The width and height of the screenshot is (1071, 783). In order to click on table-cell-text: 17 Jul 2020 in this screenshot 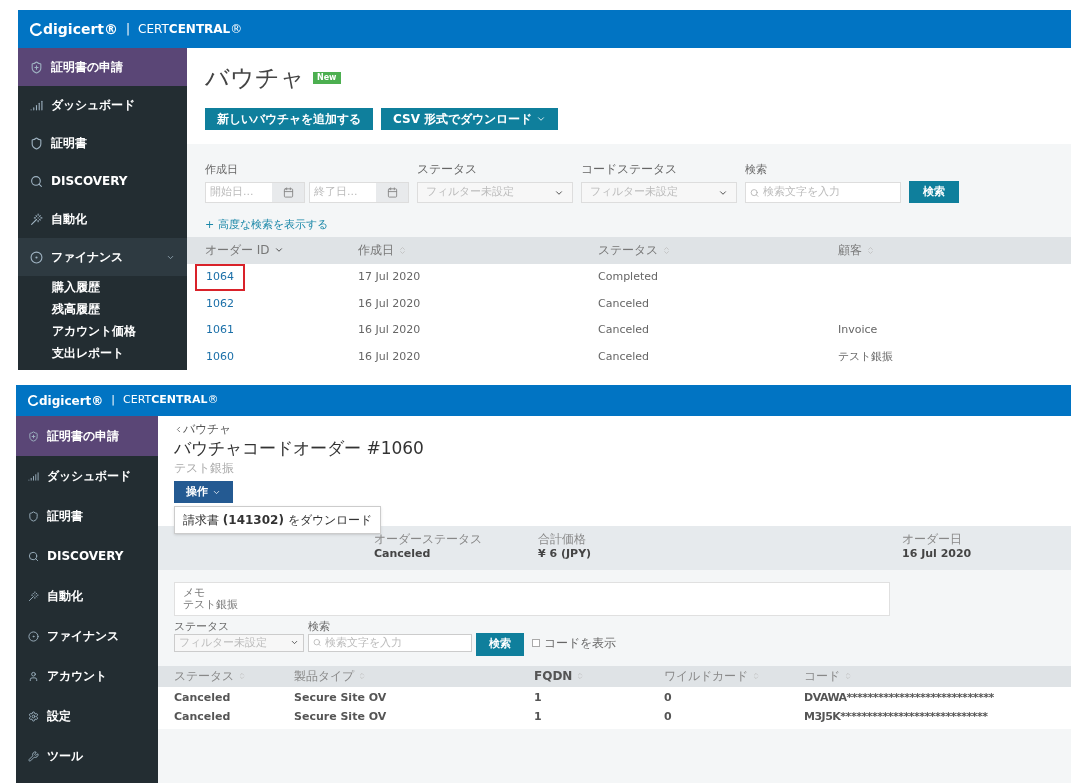, I will do `click(390, 277)`.